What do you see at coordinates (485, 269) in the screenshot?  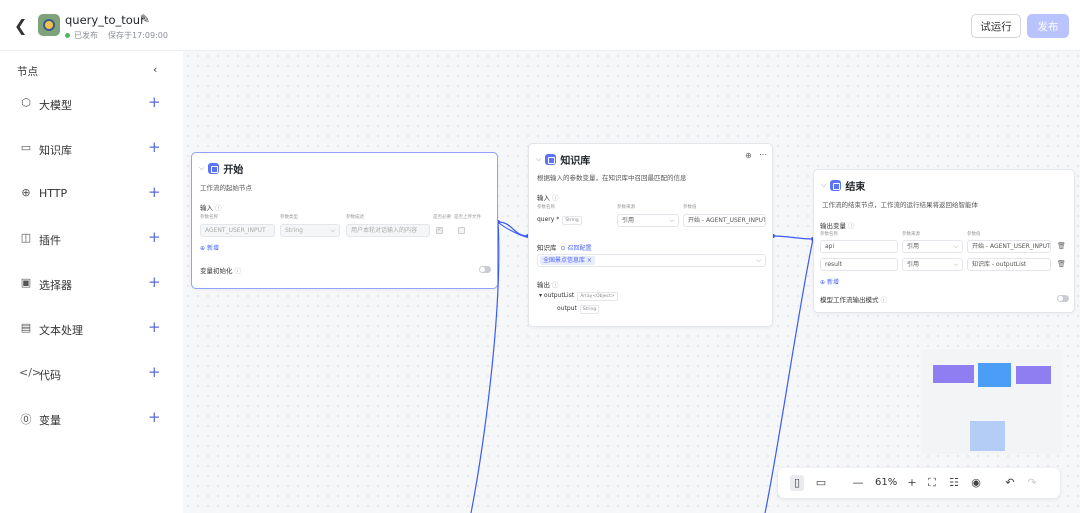 I see `var-init-toggle` at bounding box center [485, 269].